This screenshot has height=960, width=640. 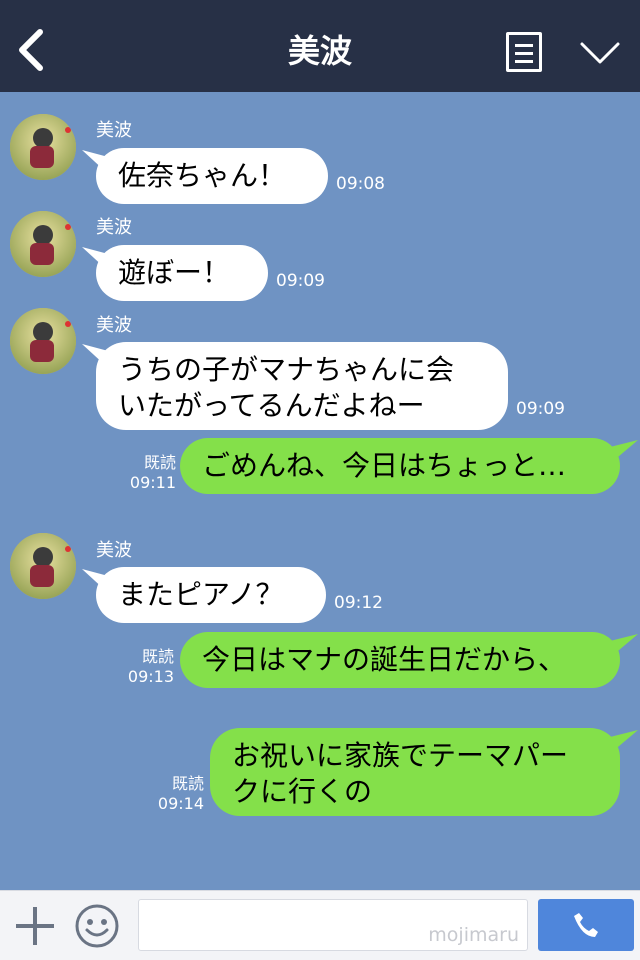 I want to click on message-bubble: またピアノ？, so click(x=211, y=595).